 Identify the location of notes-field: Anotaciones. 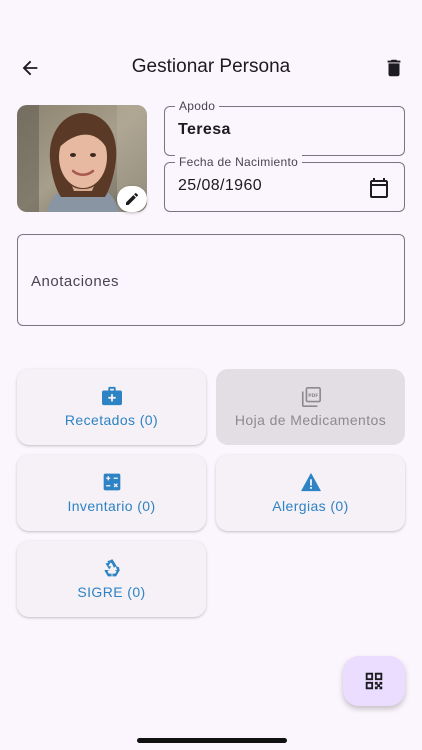
(211, 280).